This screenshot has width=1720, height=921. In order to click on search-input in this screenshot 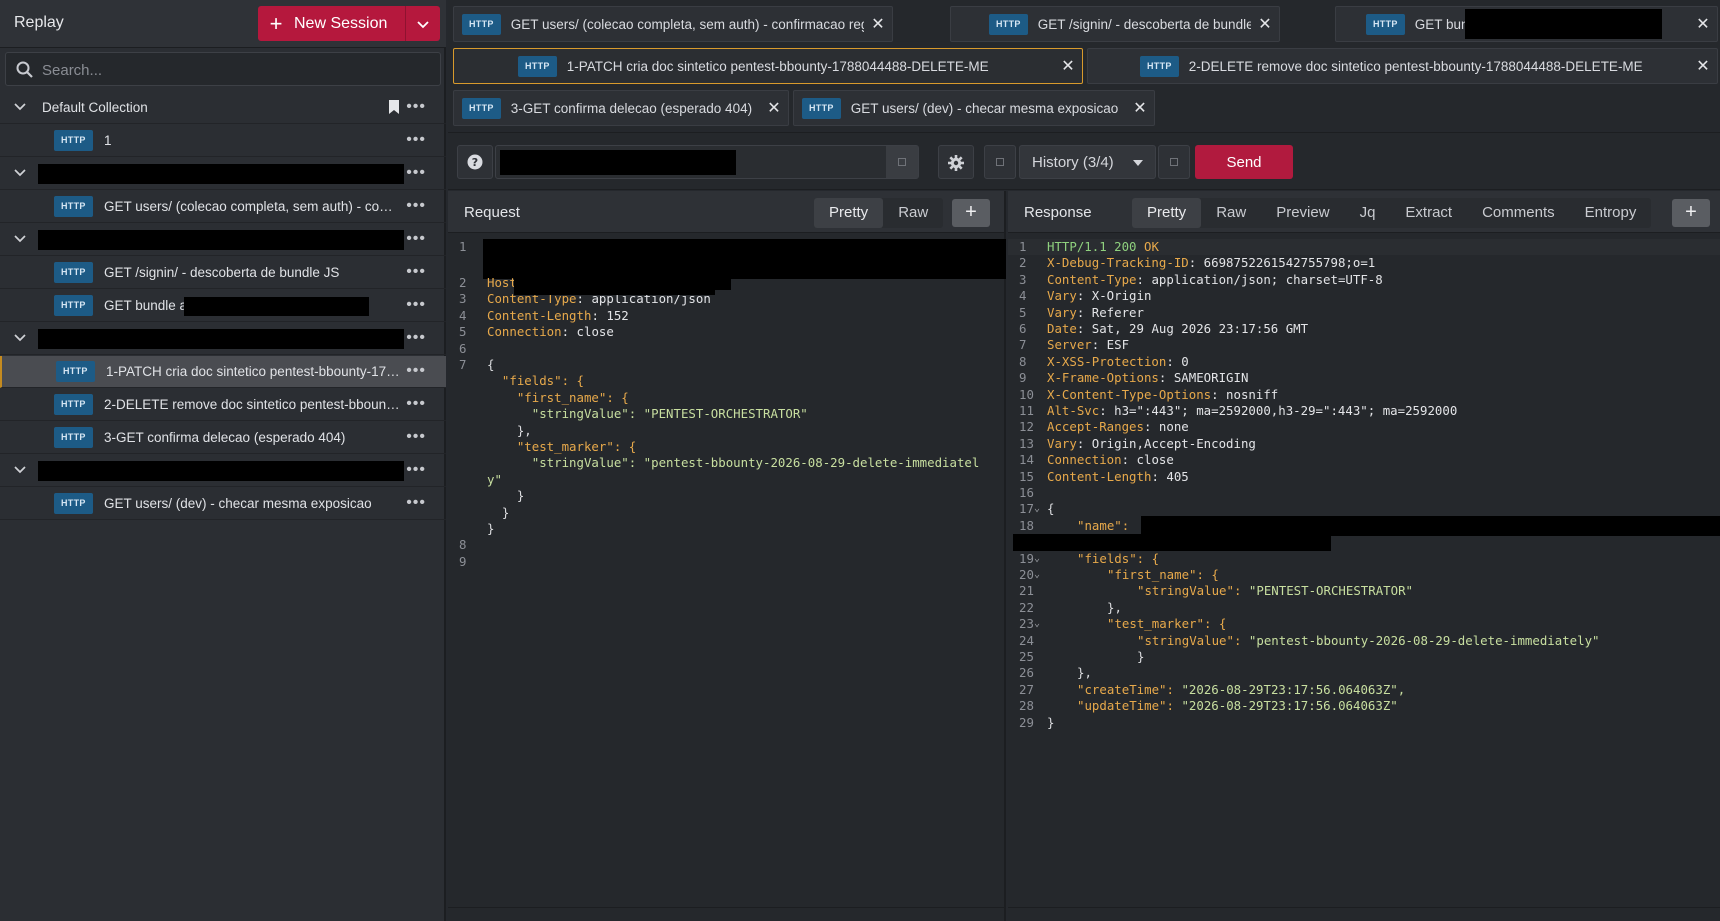, I will do `click(237, 70)`.